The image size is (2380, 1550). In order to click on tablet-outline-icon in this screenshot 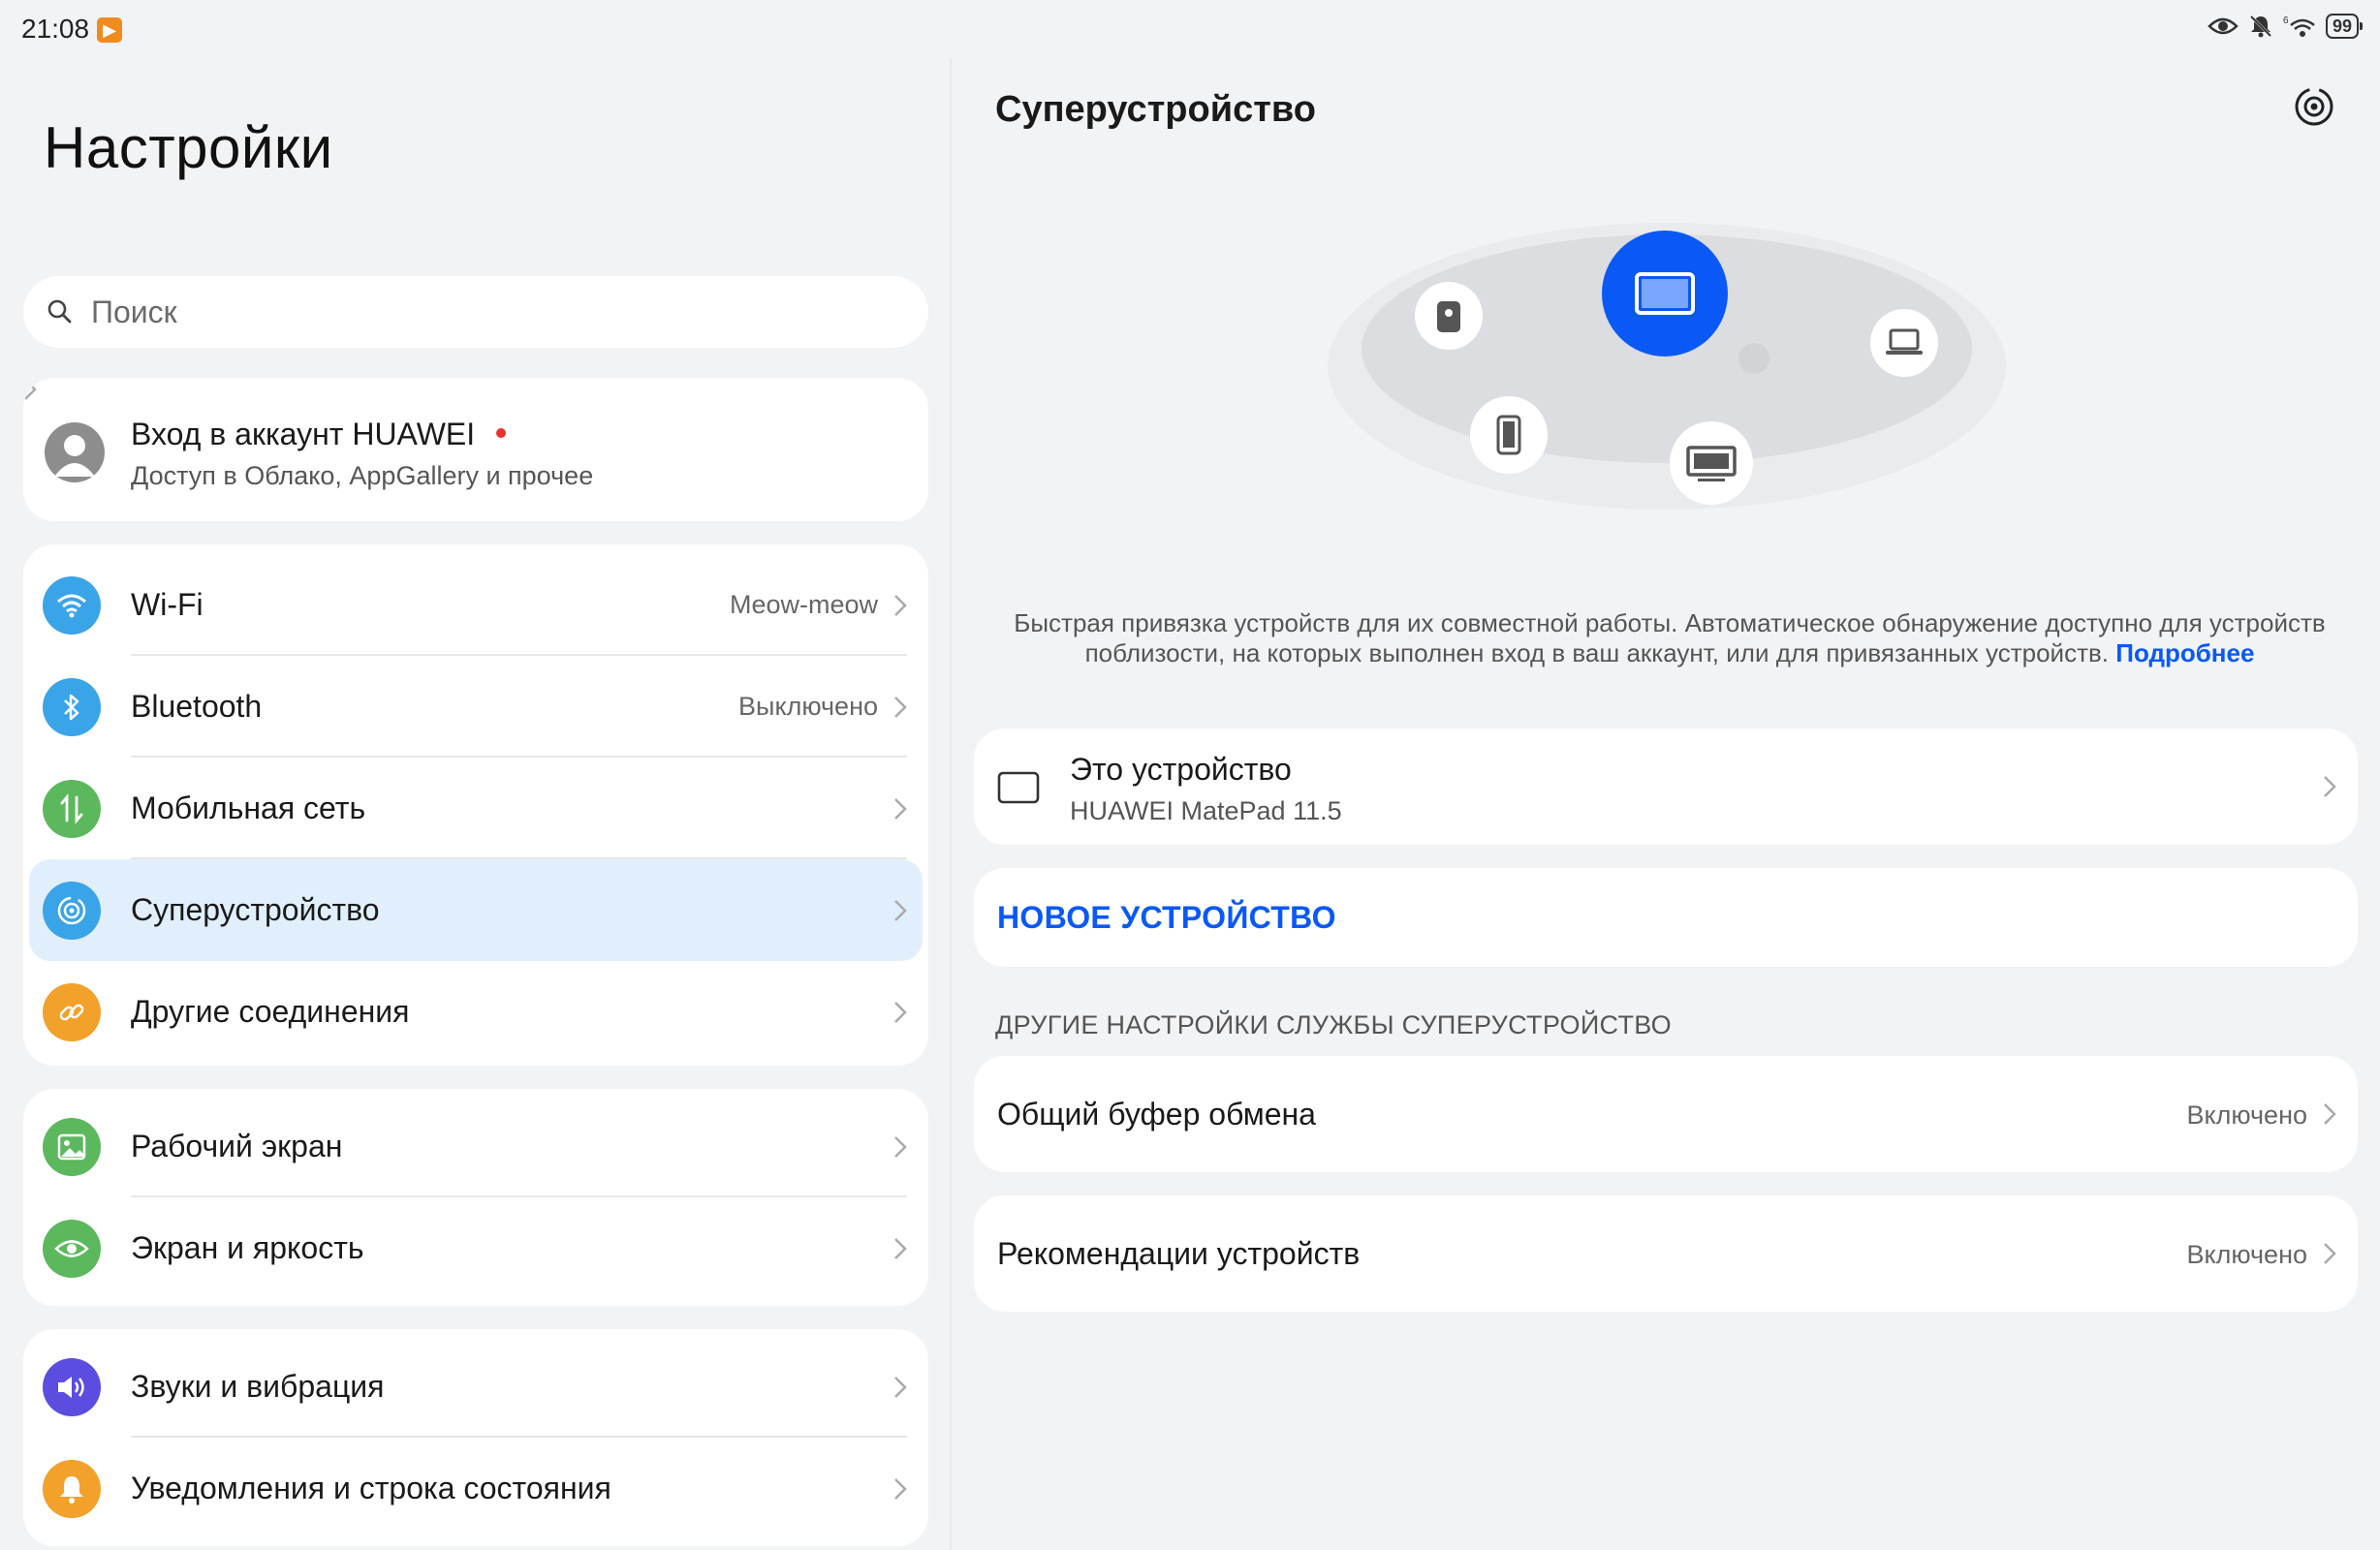, I will do `click(1019, 787)`.